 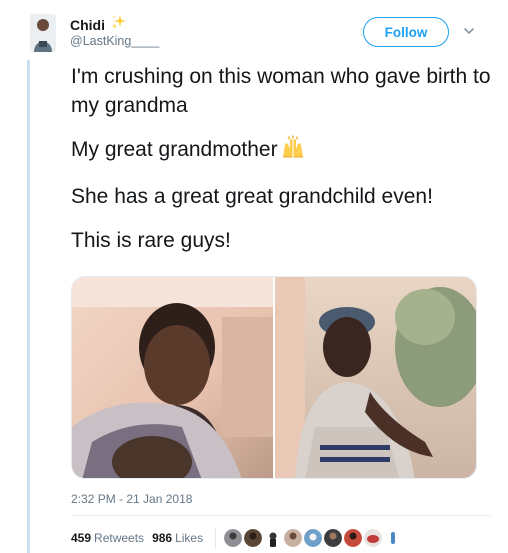 I want to click on retweets-label: Retweets, so click(x=119, y=538).